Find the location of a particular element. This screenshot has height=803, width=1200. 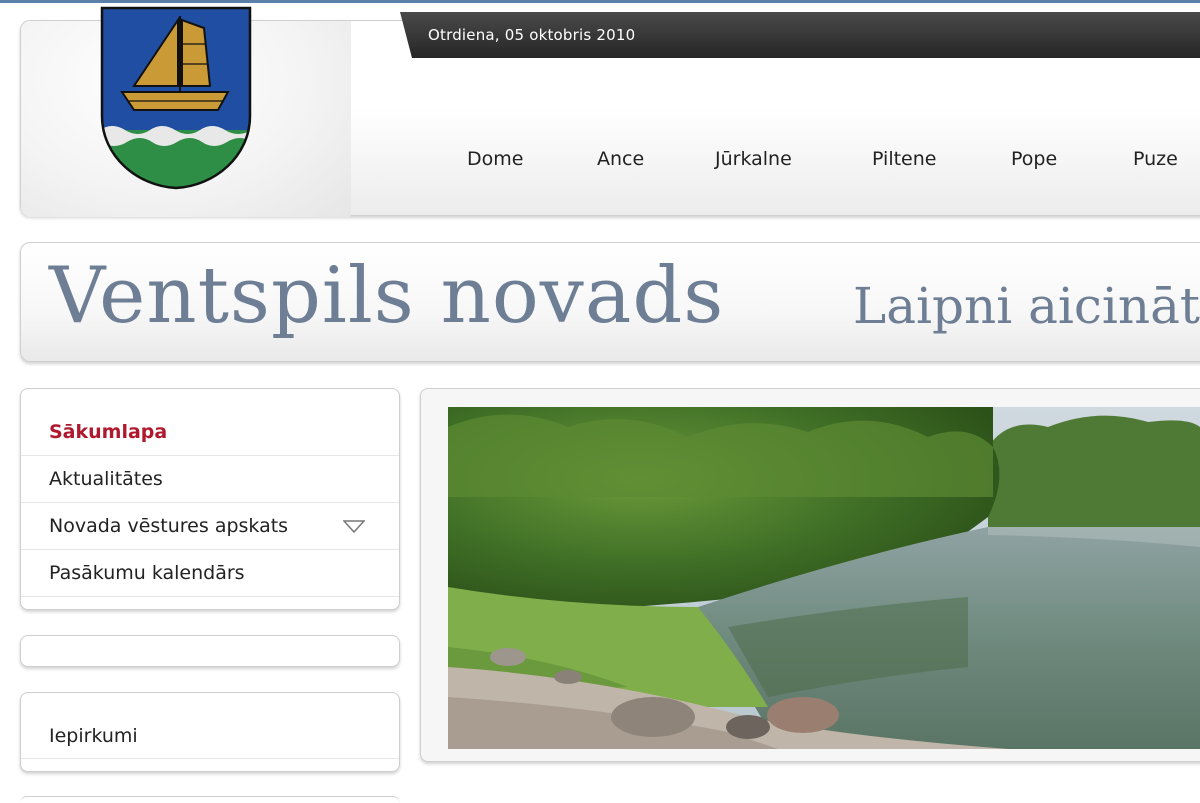

menu-item-events: Pasākumu kalendārs is located at coordinates (210, 573).